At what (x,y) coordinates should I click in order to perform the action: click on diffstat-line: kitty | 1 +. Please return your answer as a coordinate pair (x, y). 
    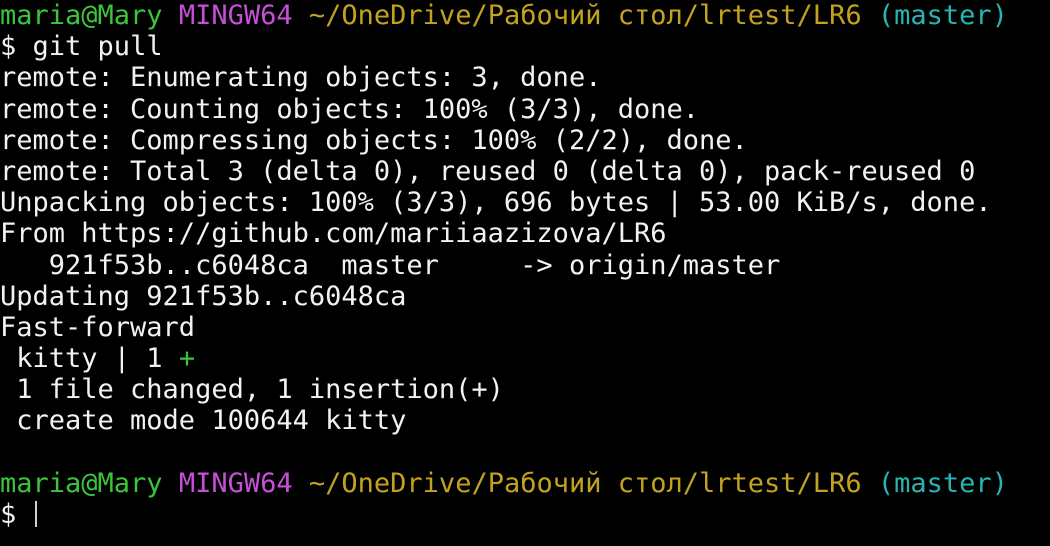
    Looking at the image, I should click on (525, 358).